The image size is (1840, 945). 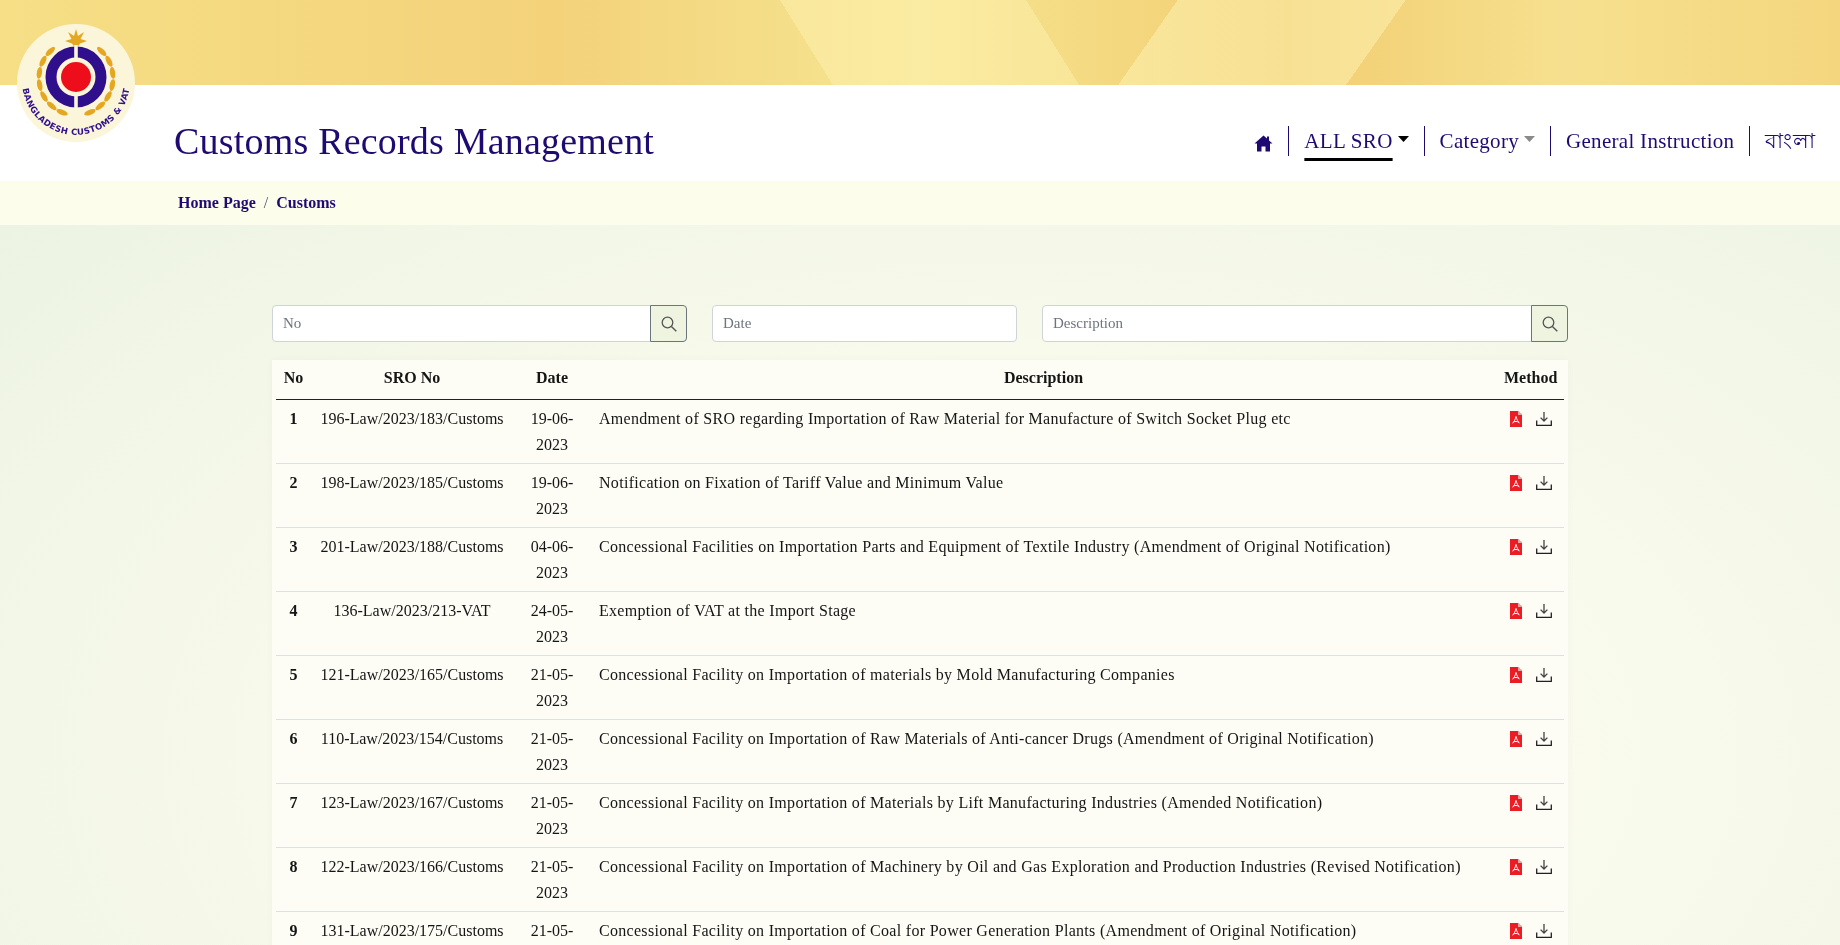 What do you see at coordinates (306, 203) in the screenshot?
I see `breadcrumb-current: Customs` at bounding box center [306, 203].